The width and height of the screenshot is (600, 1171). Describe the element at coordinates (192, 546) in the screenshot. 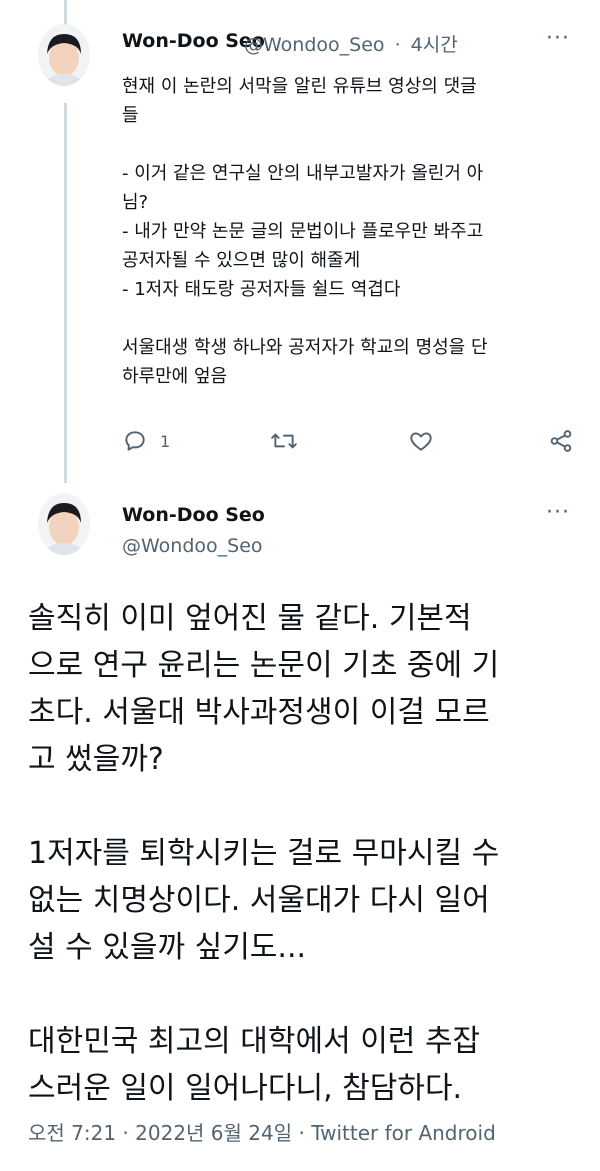

I see `author-handle: @Wondoo_Seo` at that location.